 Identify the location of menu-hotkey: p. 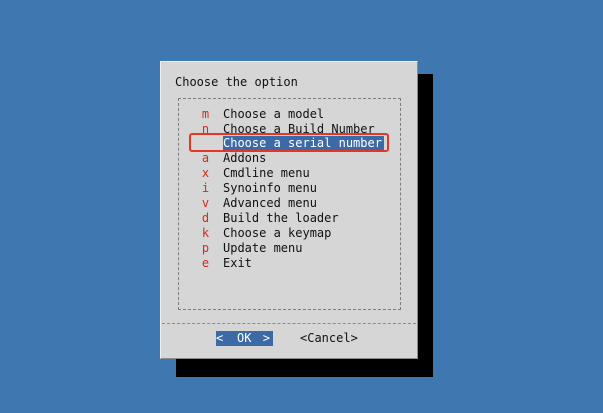
(205, 248).